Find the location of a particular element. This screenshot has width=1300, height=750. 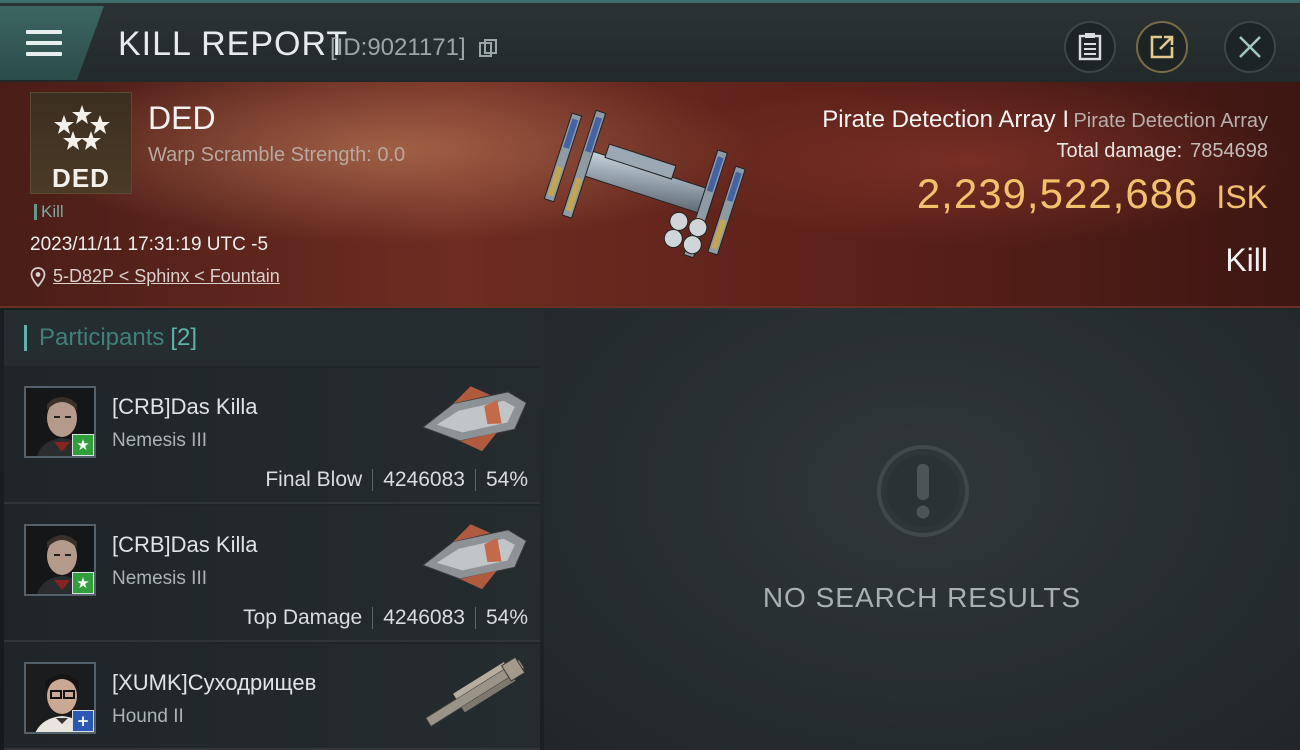

total-damage-label: Total damage: is located at coordinates (1119, 151).